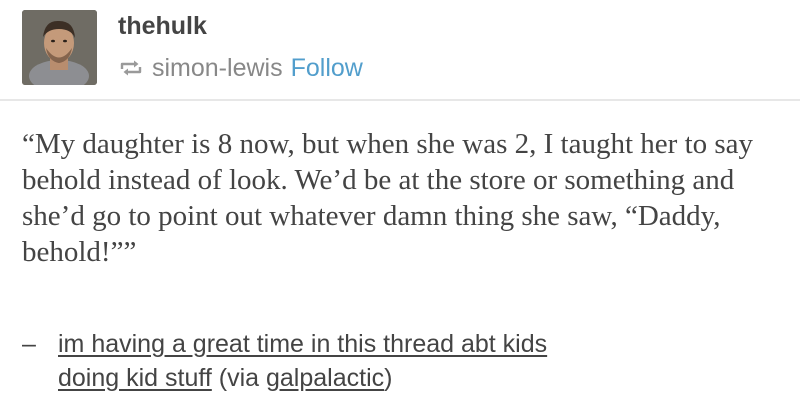  Describe the element at coordinates (29, 344) in the screenshot. I see `source-dash: –` at that location.